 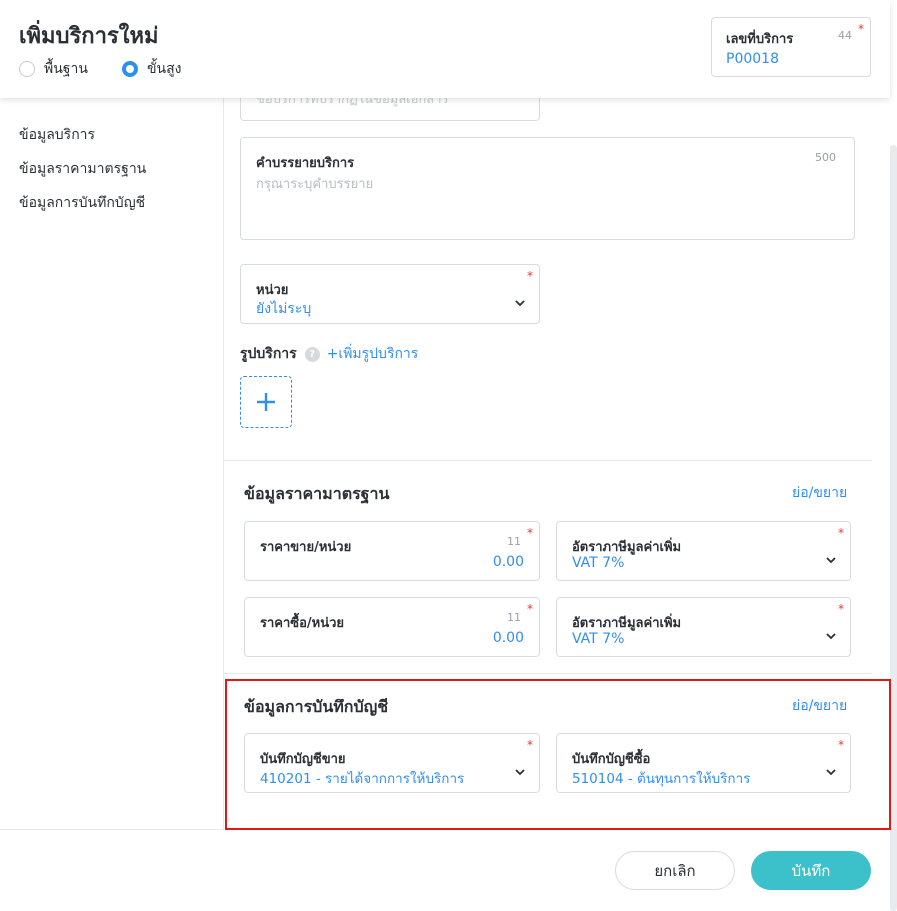 I want to click on scrollbar, so click(x=893, y=528).